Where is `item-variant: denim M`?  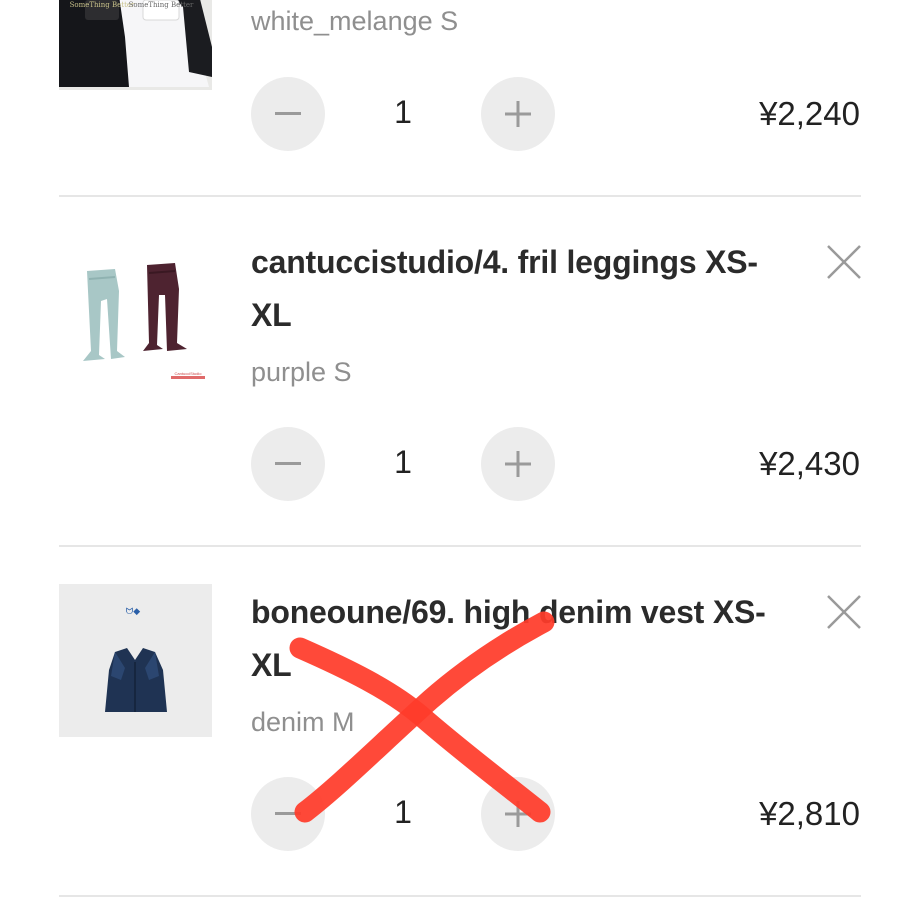
item-variant: denim M is located at coordinates (303, 722).